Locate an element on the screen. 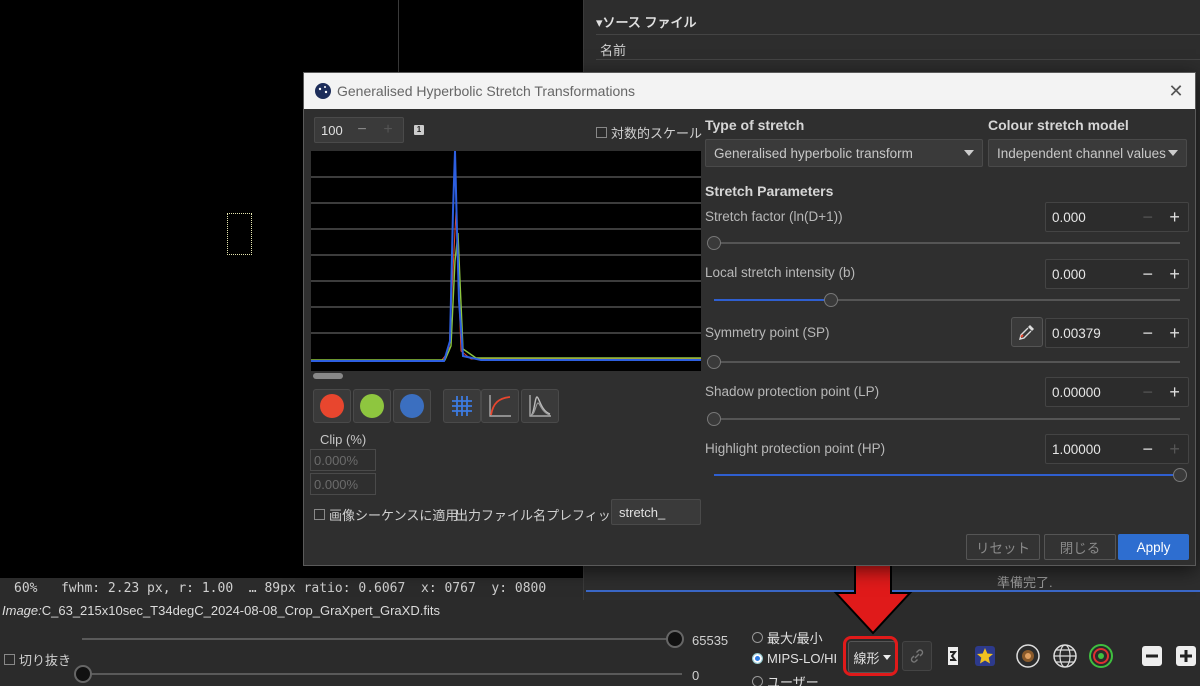 This screenshot has width=1200, height=686. colour-model-dropdown: Independent channel values is located at coordinates (1087, 153).